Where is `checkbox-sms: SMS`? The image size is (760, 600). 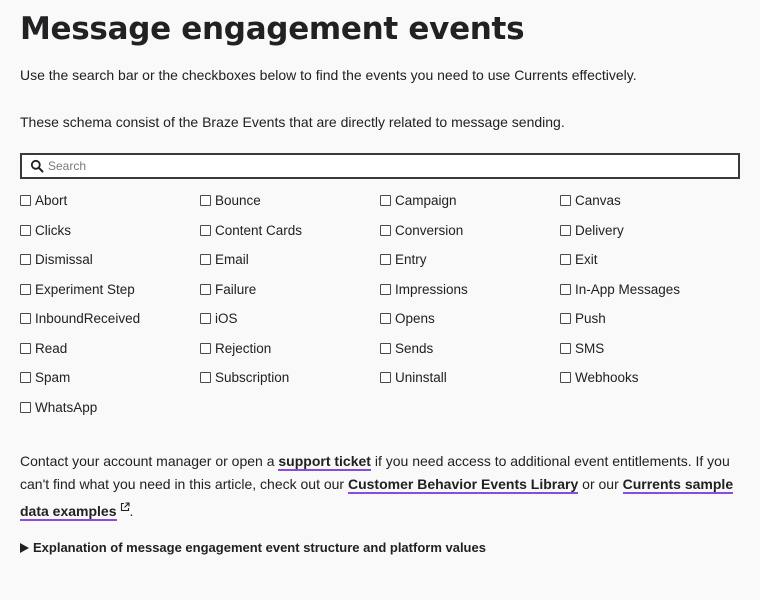 checkbox-sms: SMS is located at coordinates (582, 348).